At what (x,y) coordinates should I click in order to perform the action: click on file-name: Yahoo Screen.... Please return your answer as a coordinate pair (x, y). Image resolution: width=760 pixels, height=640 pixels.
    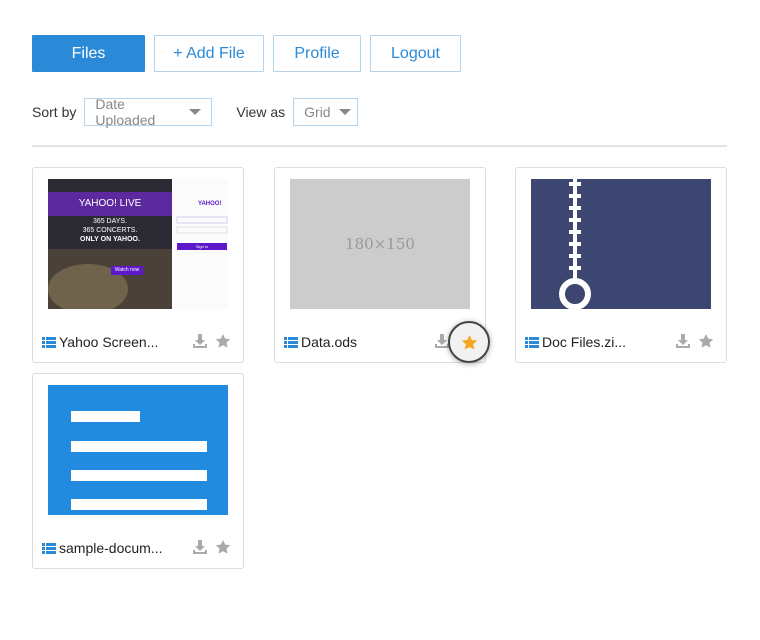
    Looking at the image, I should click on (108, 342).